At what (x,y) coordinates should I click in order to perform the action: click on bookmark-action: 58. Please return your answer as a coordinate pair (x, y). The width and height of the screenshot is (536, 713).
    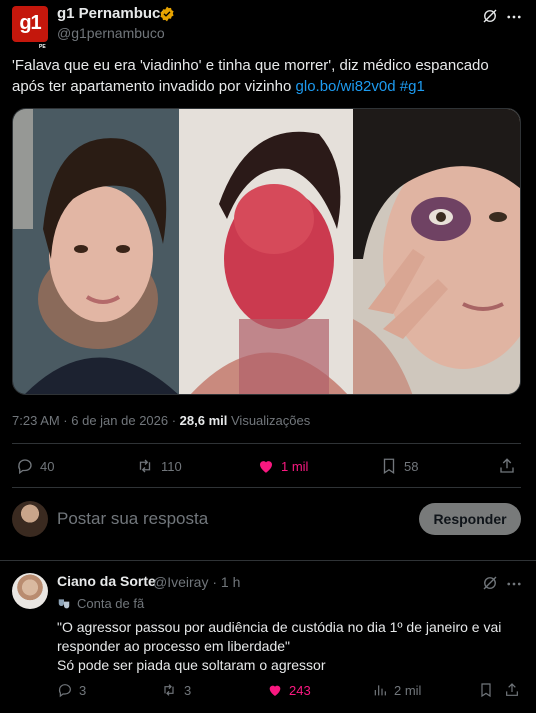
    Looking at the image, I should click on (399, 466).